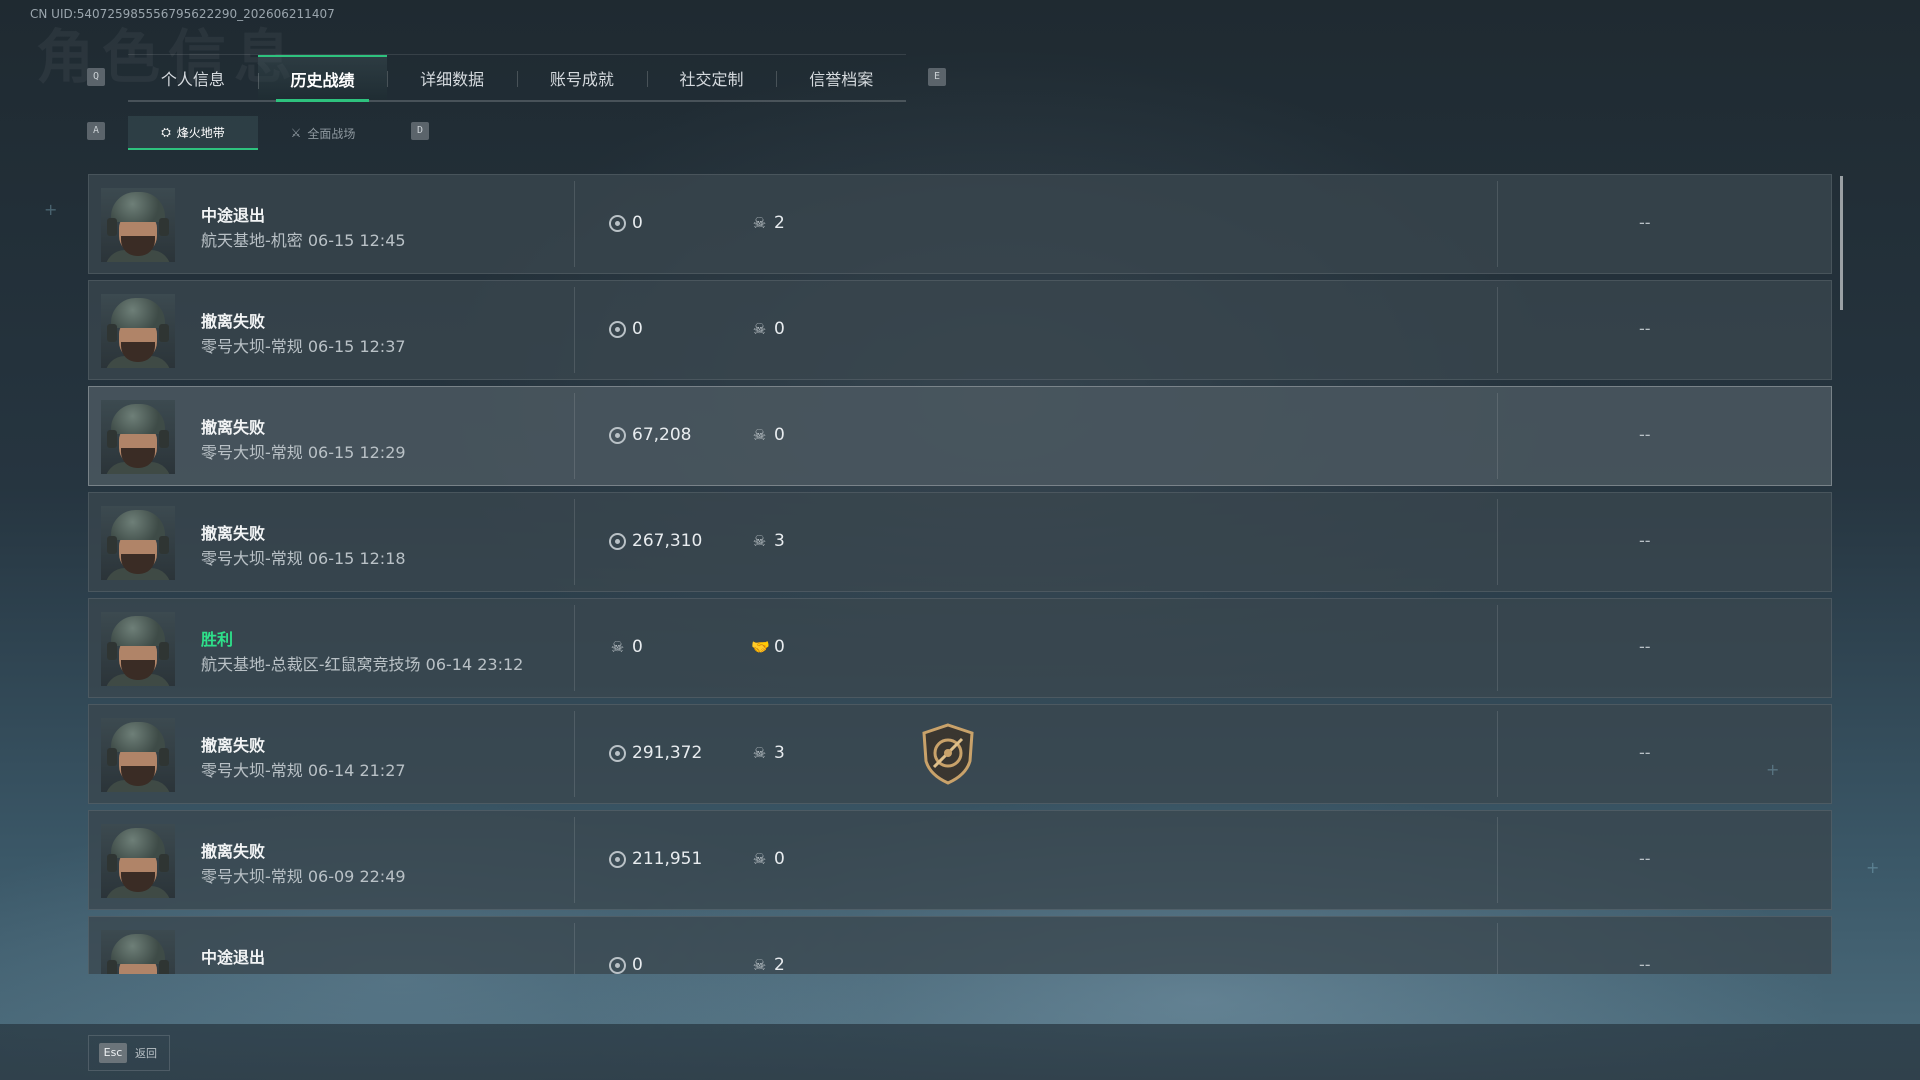 This screenshot has height=1080, width=1920. I want to click on stat-secondary-value: 2, so click(779, 223).